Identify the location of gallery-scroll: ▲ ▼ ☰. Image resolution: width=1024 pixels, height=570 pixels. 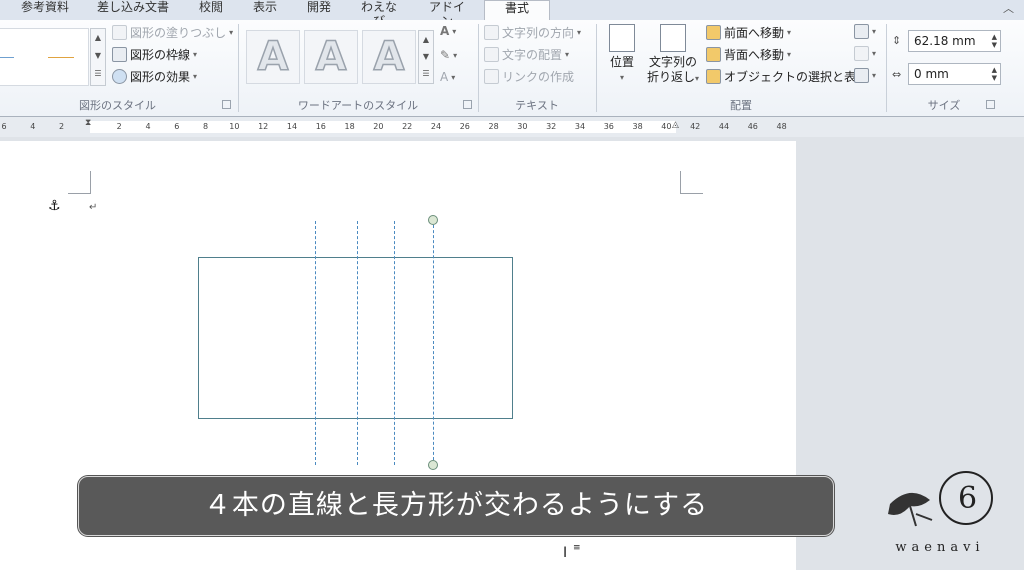
(98, 57).